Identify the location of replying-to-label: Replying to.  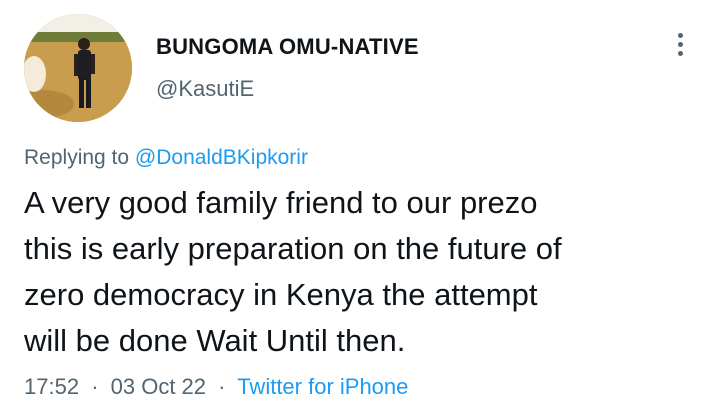
(77, 157).